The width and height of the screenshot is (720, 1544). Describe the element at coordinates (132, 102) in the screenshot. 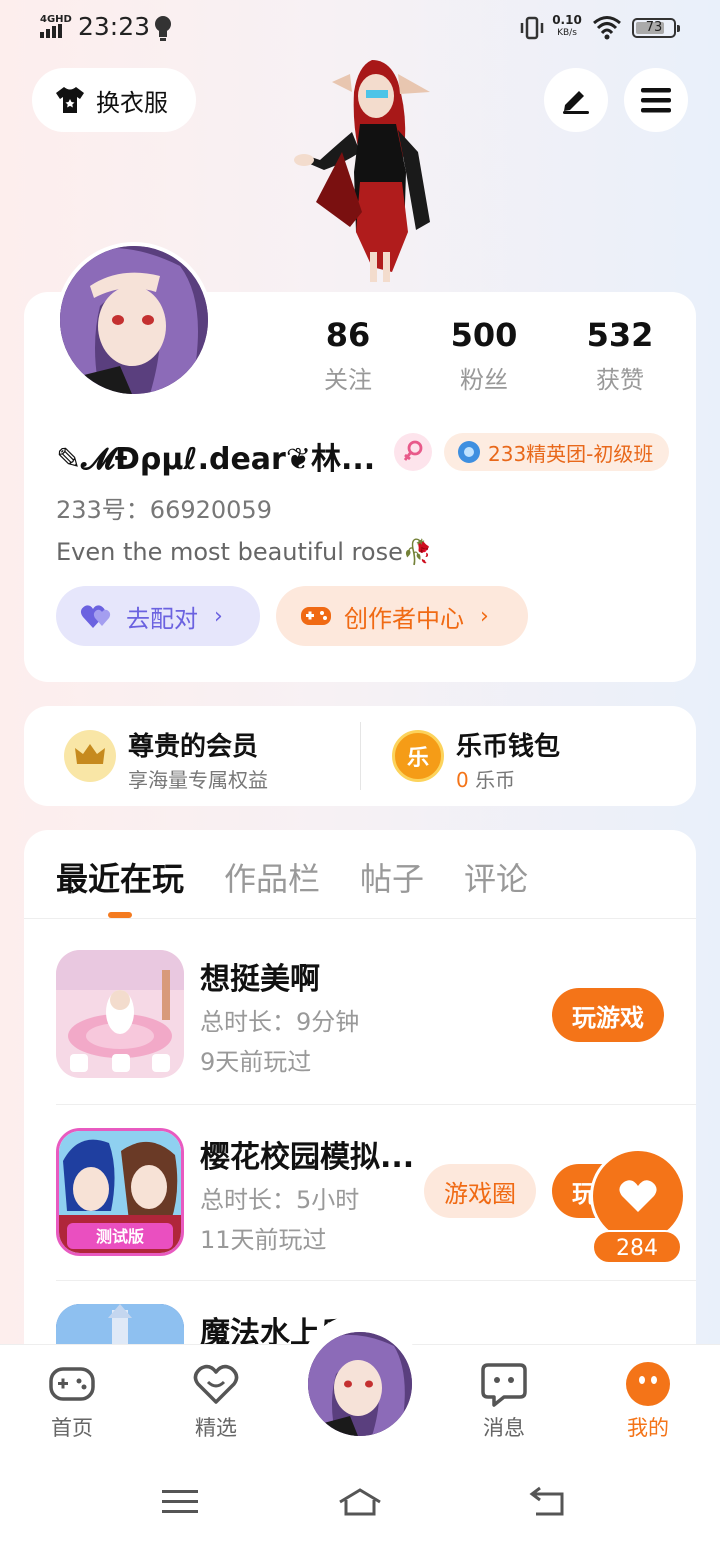

I see `change-outfit-label: 换衣服` at that location.